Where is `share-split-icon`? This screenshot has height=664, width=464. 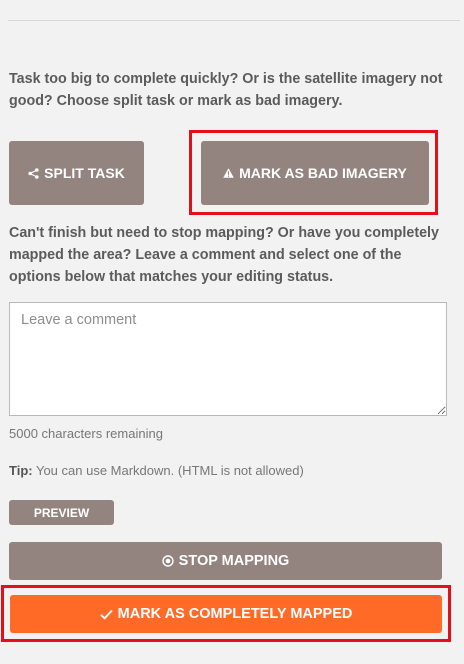
share-split-icon is located at coordinates (33, 173).